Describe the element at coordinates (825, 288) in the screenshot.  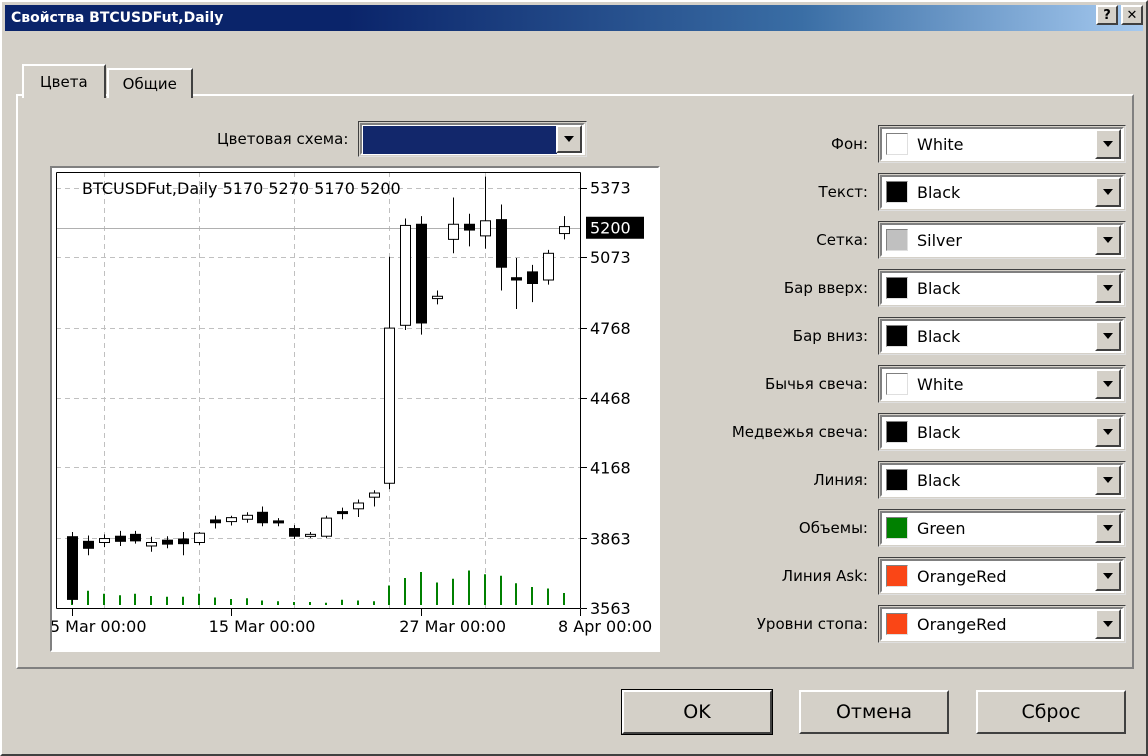
I see `color-row-label: Бар вверх:` at that location.